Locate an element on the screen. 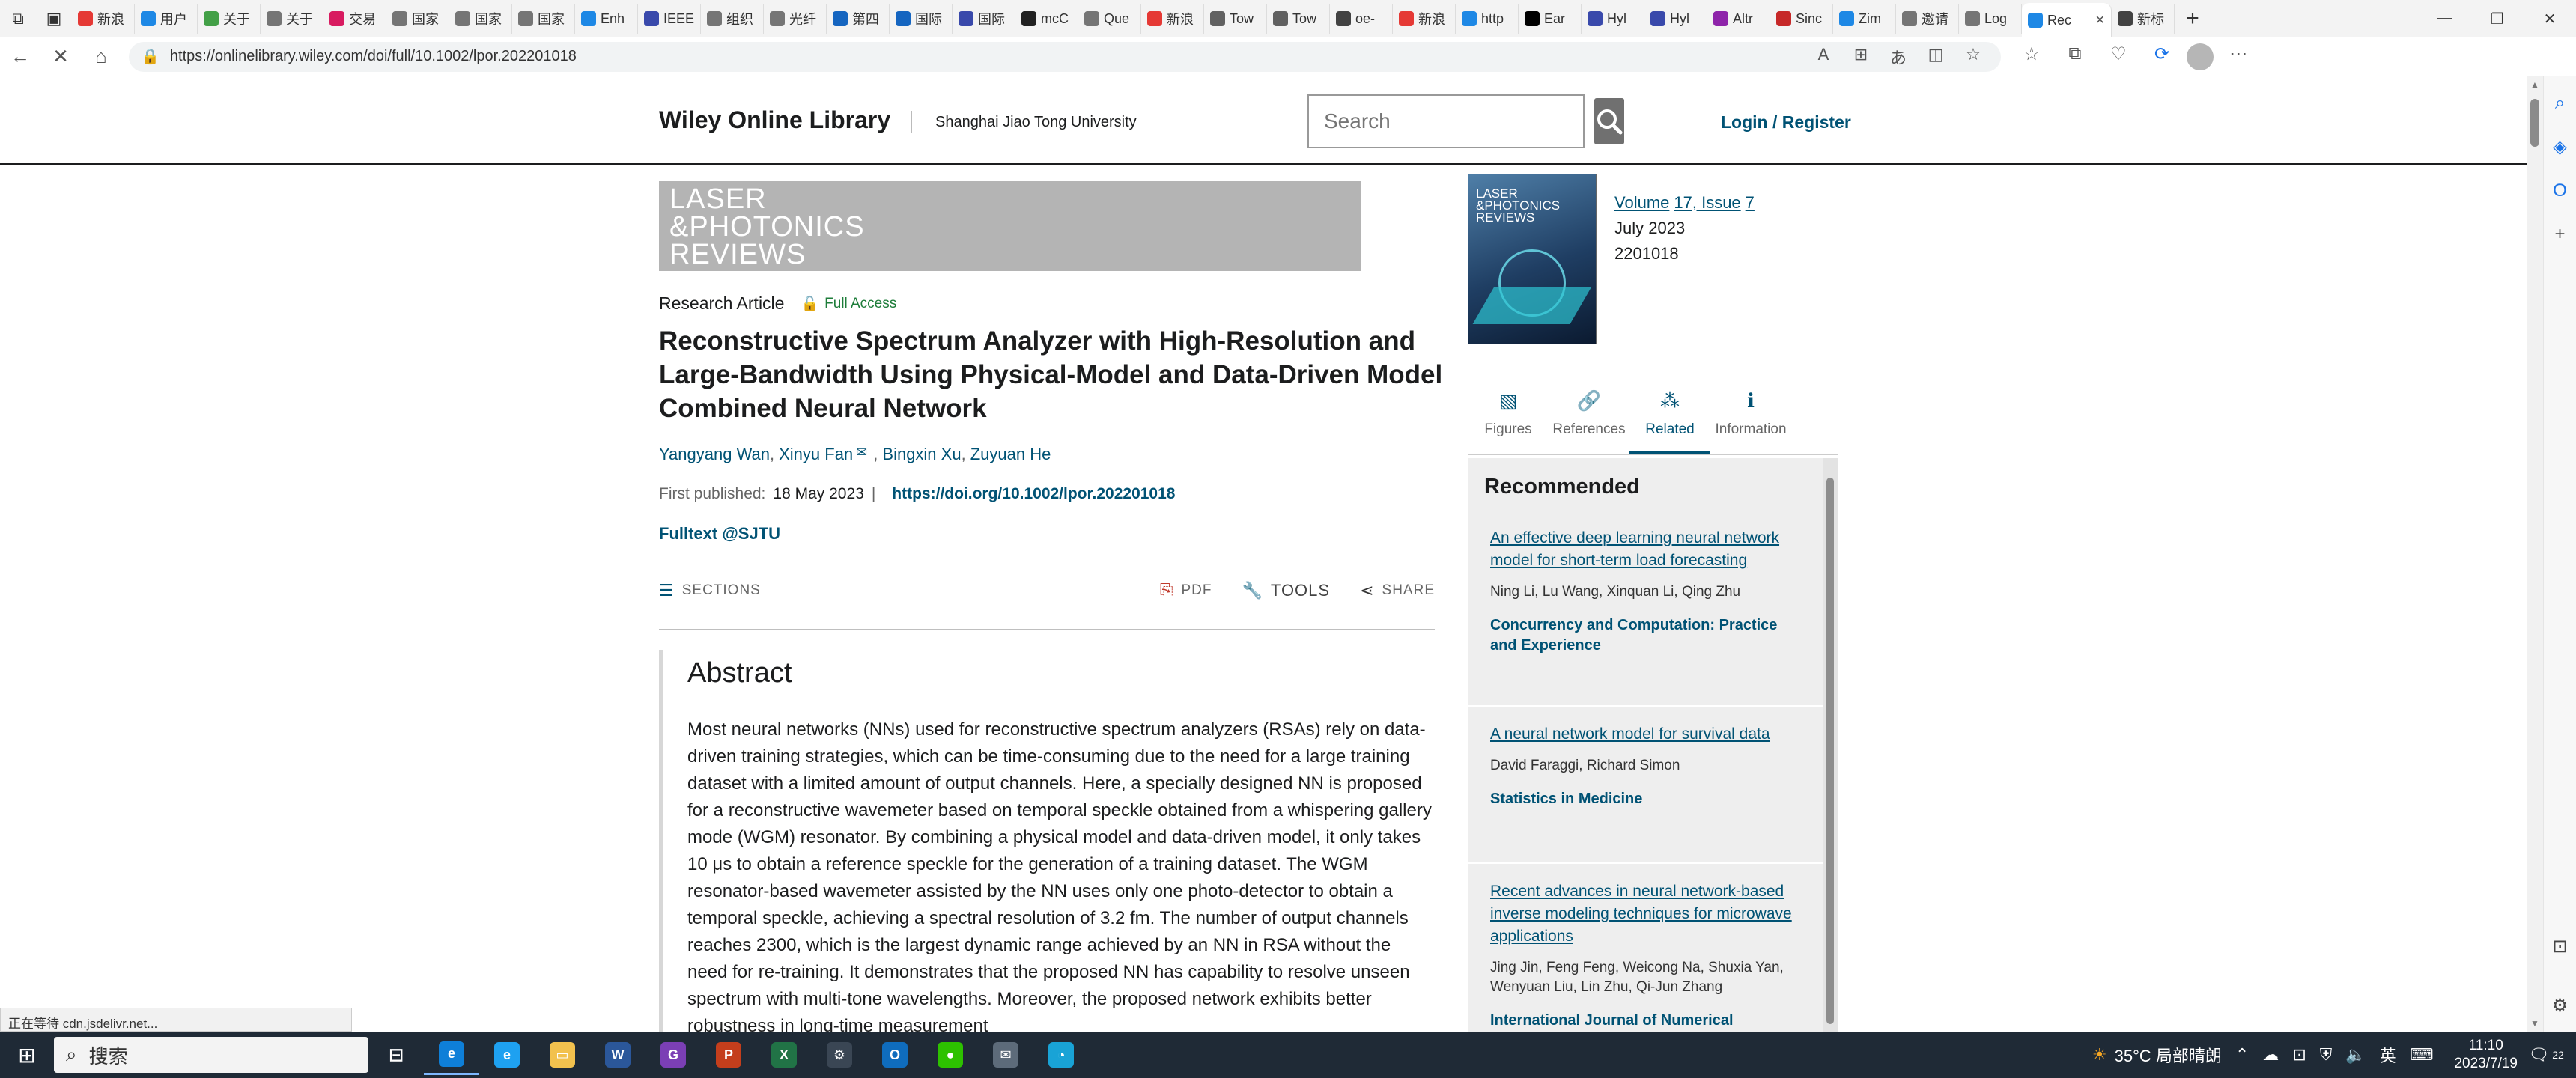  task-view-button: ⊟ is located at coordinates (396, 1055).